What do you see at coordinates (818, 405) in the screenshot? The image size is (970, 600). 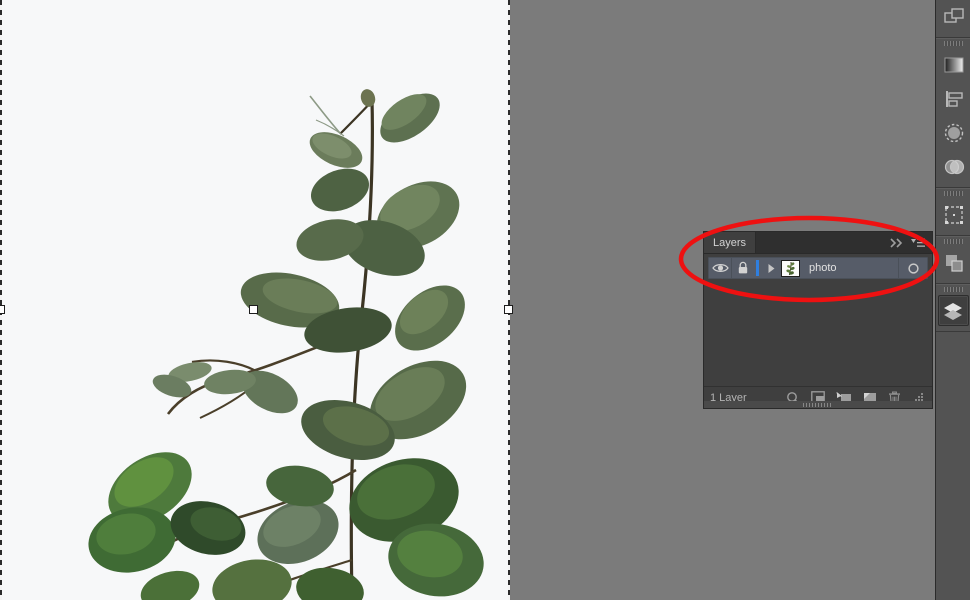 I see `panel-drag-handle` at bounding box center [818, 405].